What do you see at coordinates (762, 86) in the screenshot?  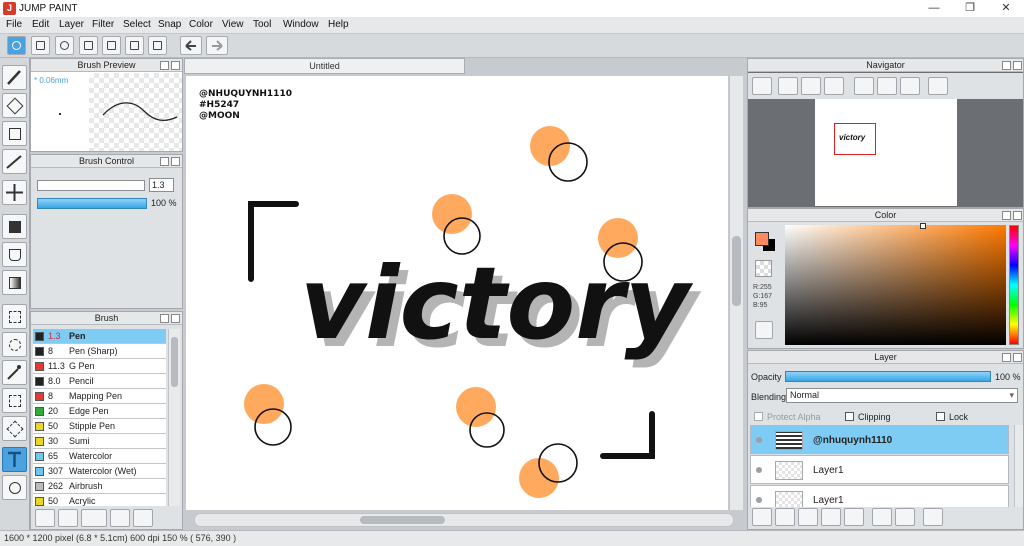 I see `zoom-fit-icon` at bounding box center [762, 86].